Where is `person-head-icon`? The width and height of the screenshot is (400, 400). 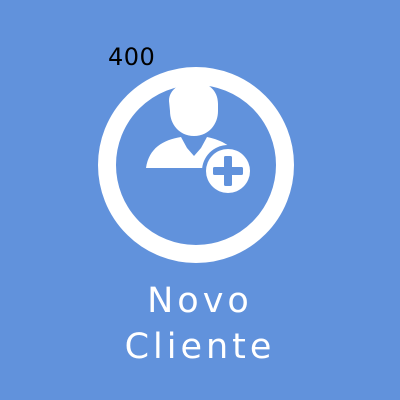 person-head-icon is located at coordinates (193, 109).